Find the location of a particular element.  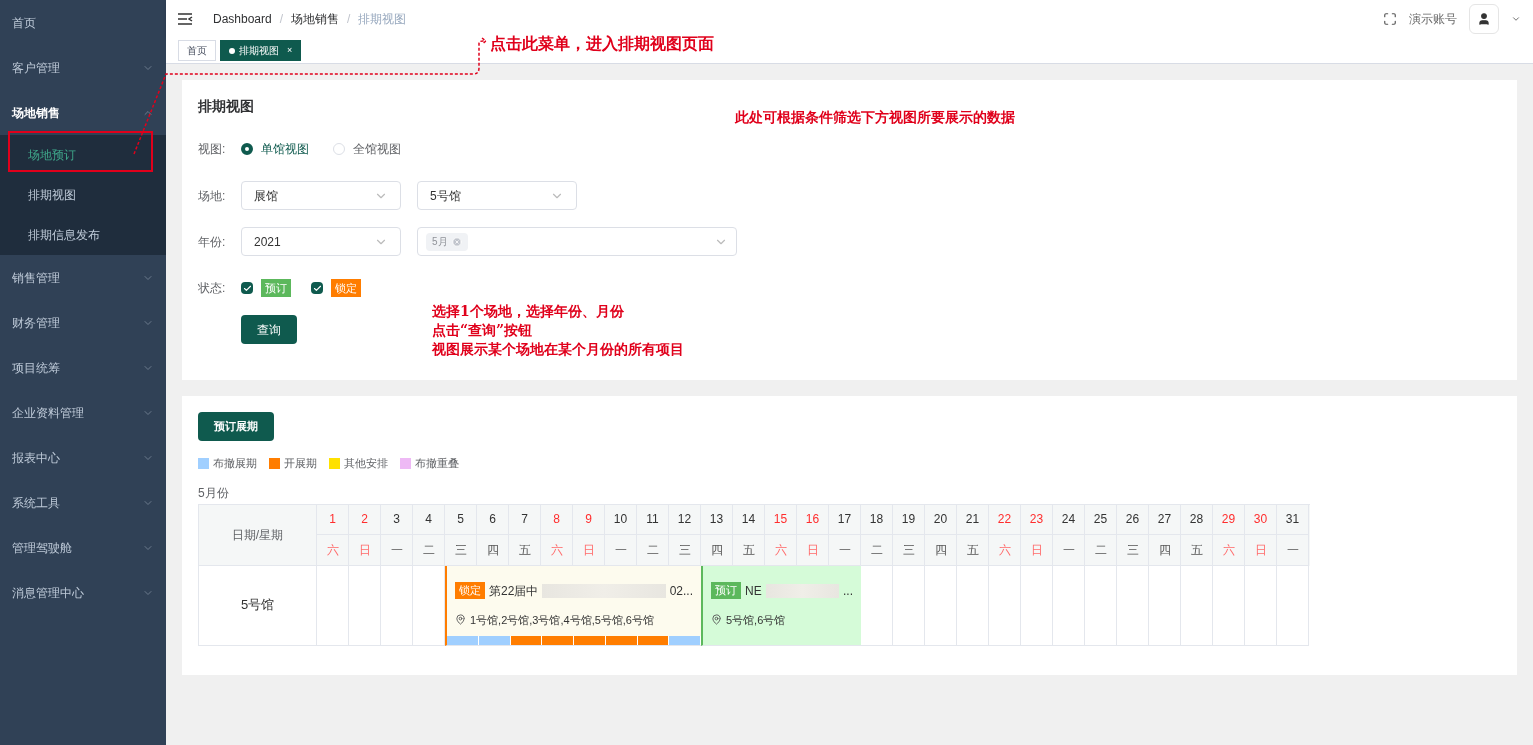

breadcrumb-item: 排期视图 is located at coordinates (382, 19).